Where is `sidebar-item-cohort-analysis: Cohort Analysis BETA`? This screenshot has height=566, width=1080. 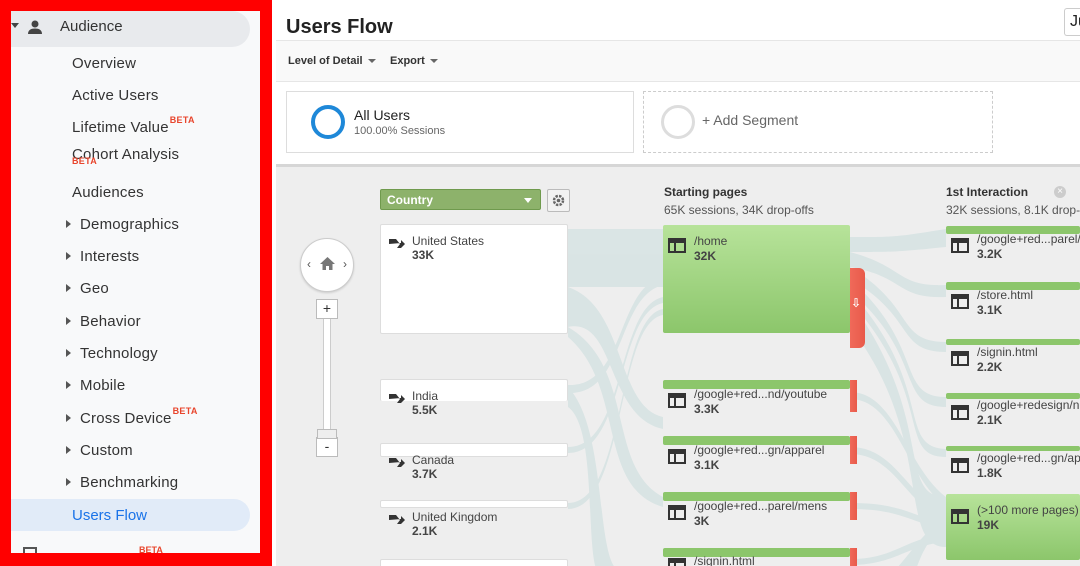
sidebar-item-cohort-analysis: Cohort Analysis BETA is located at coordinates (125, 154).